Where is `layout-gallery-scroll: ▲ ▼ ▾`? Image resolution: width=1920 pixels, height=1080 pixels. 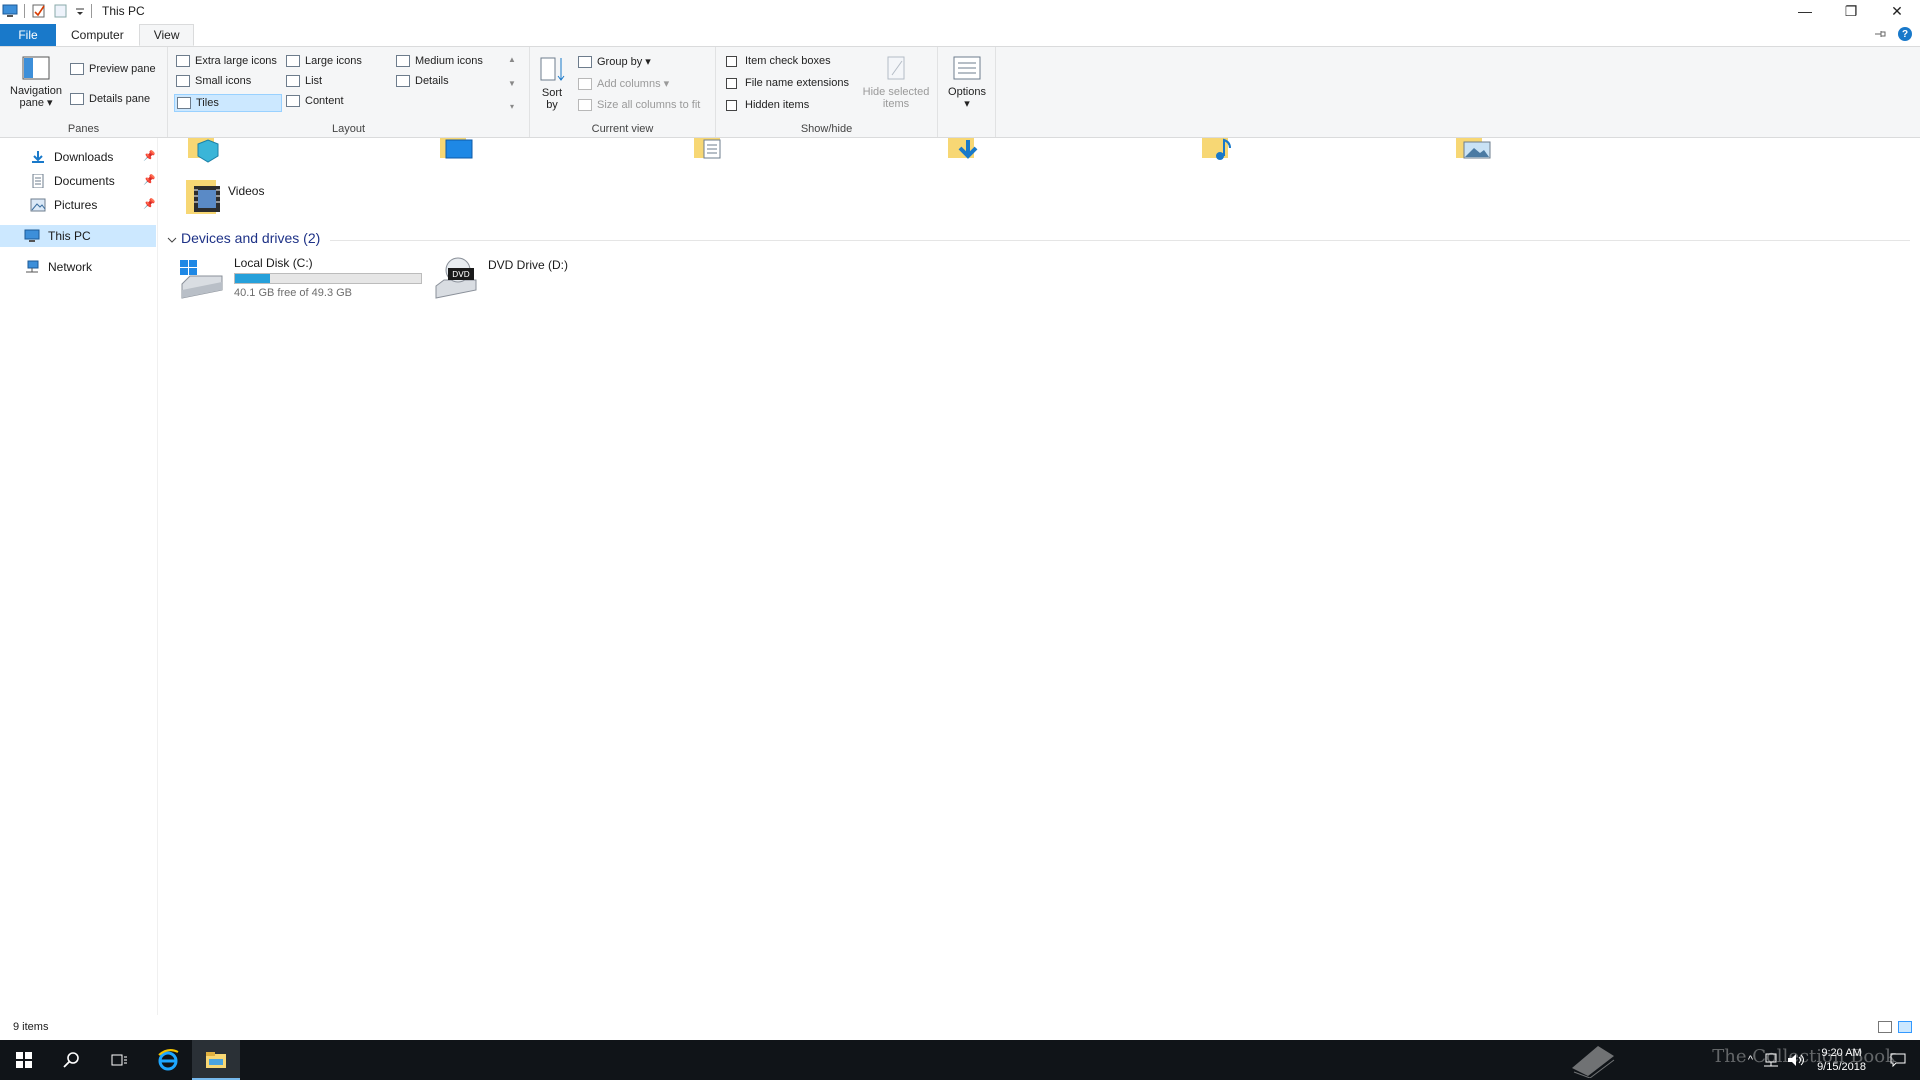 layout-gallery-scroll: ▲ ▼ ▾ is located at coordinates (512, 83).